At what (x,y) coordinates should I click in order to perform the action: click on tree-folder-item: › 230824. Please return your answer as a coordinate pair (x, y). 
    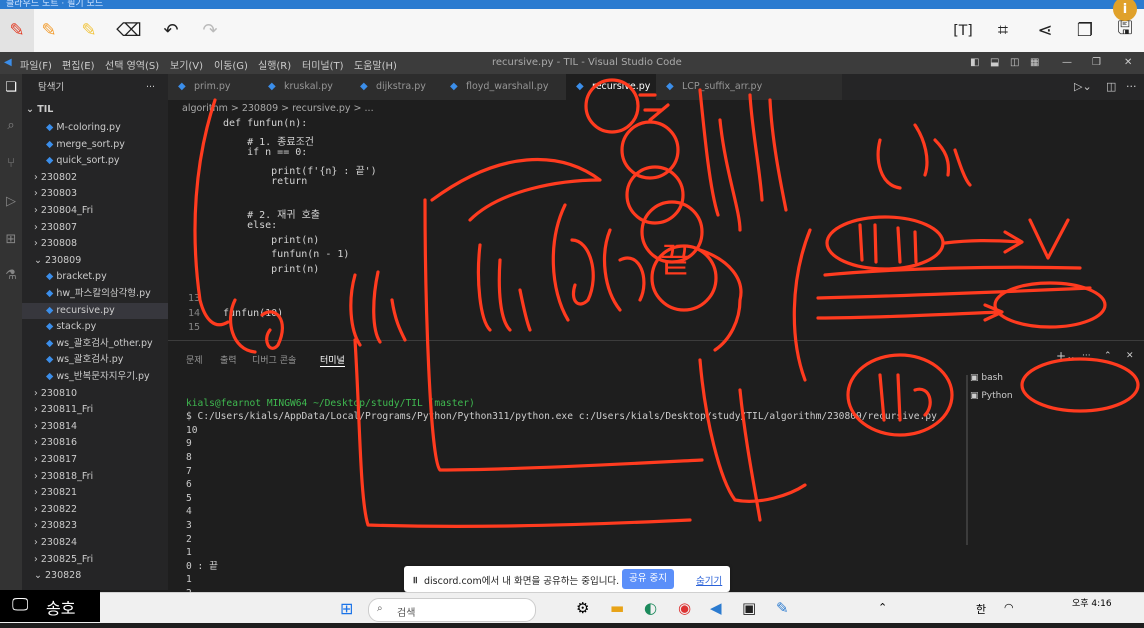
    Looking at the image, I should click on (101, 543).